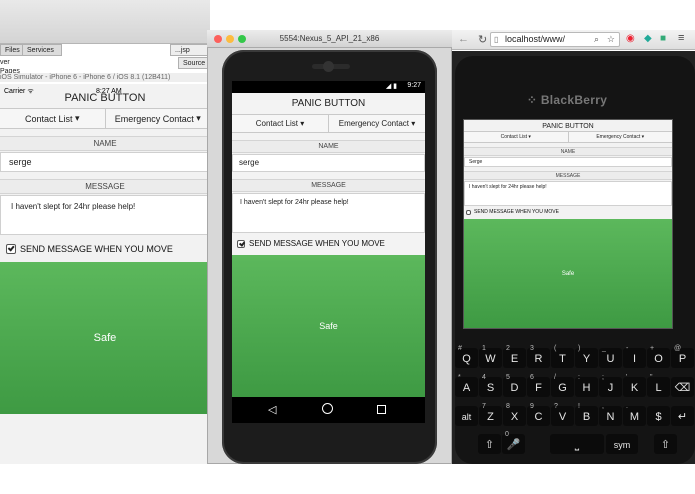 The height and width of the screenshot is (494, 695). What do you see at coordinates (538, 359) in the screenshot?
I see `key-label: R` at bounding box center [538, 359].